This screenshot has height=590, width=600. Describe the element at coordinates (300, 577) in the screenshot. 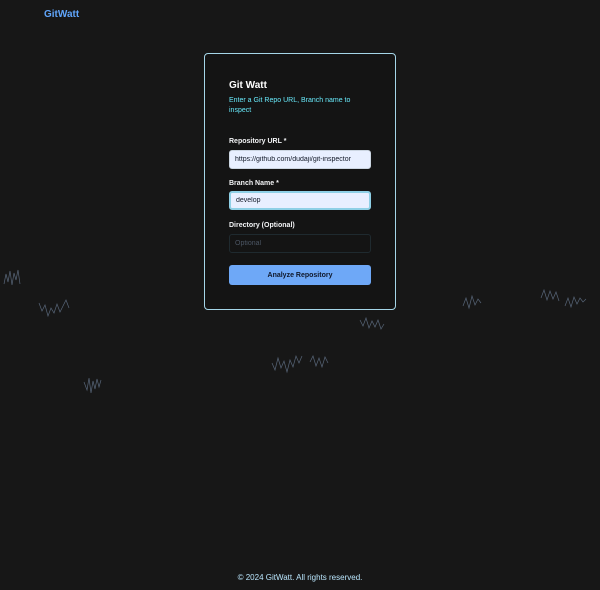

I see `footer-copyright: © 2024 GitWatt. All rights reserved.` at that location.